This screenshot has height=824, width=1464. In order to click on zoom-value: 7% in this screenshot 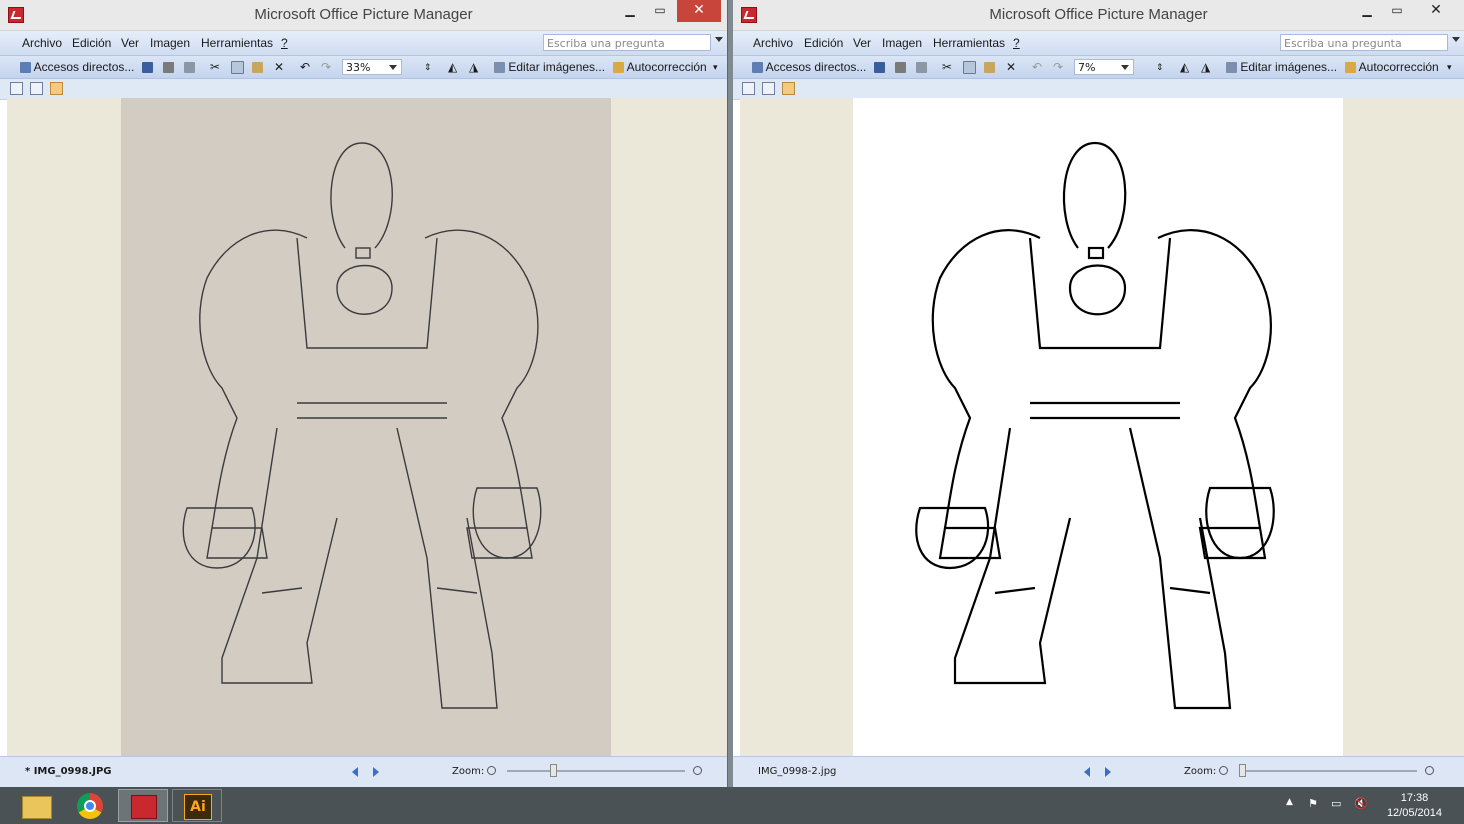, I will do `click(1087, 67)`.